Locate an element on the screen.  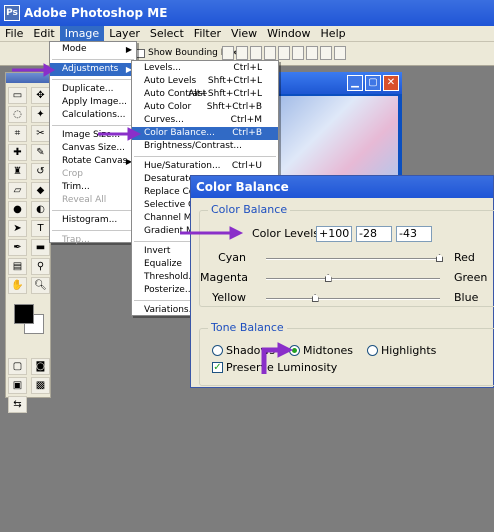
maximize-icon: ▢ is located at coordinates (373, 83).